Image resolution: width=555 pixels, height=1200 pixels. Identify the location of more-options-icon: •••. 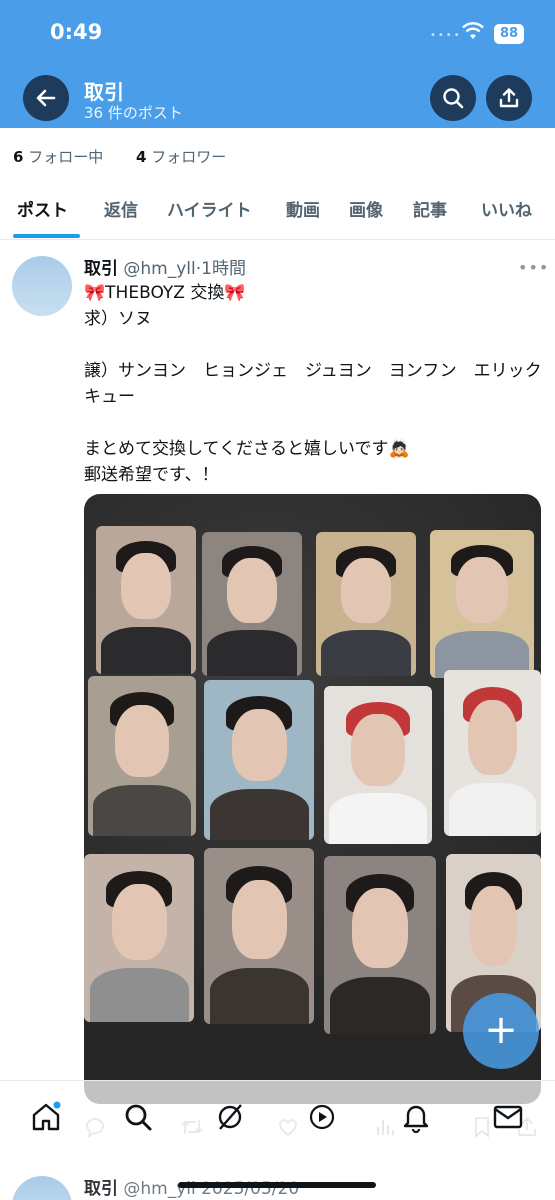
(533, 267).